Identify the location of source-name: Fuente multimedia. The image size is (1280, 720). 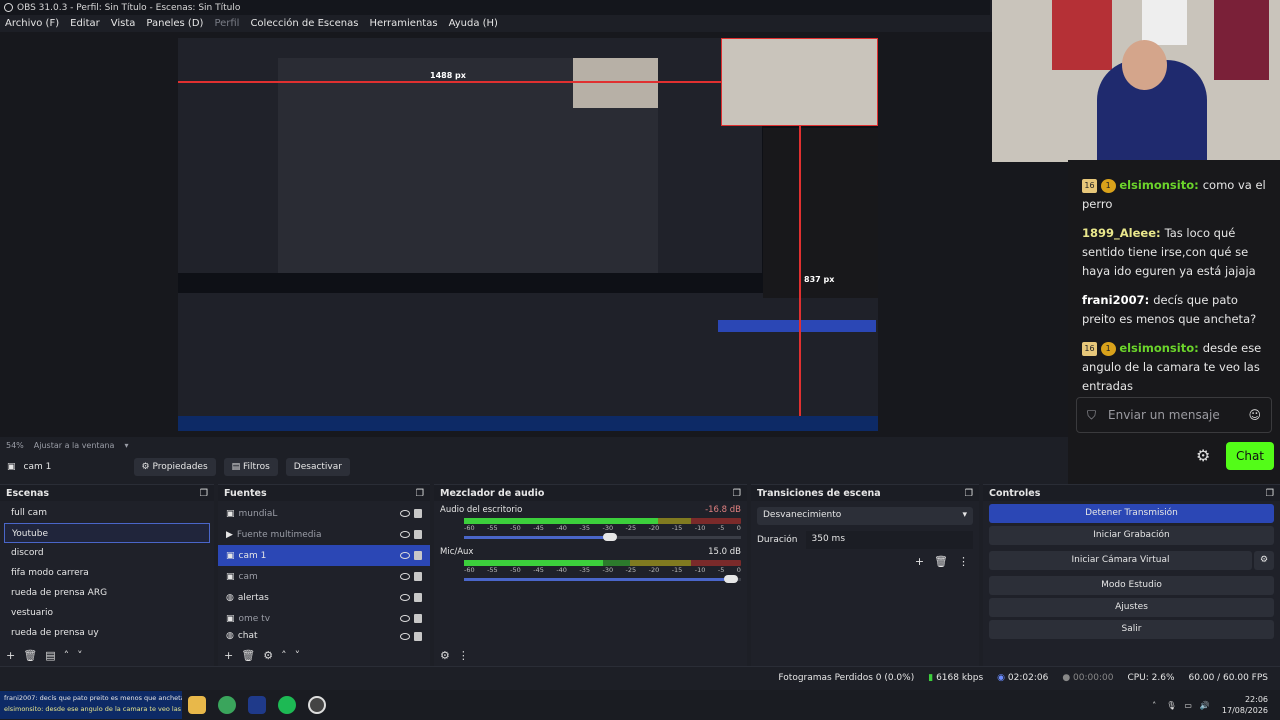
(279, 534).